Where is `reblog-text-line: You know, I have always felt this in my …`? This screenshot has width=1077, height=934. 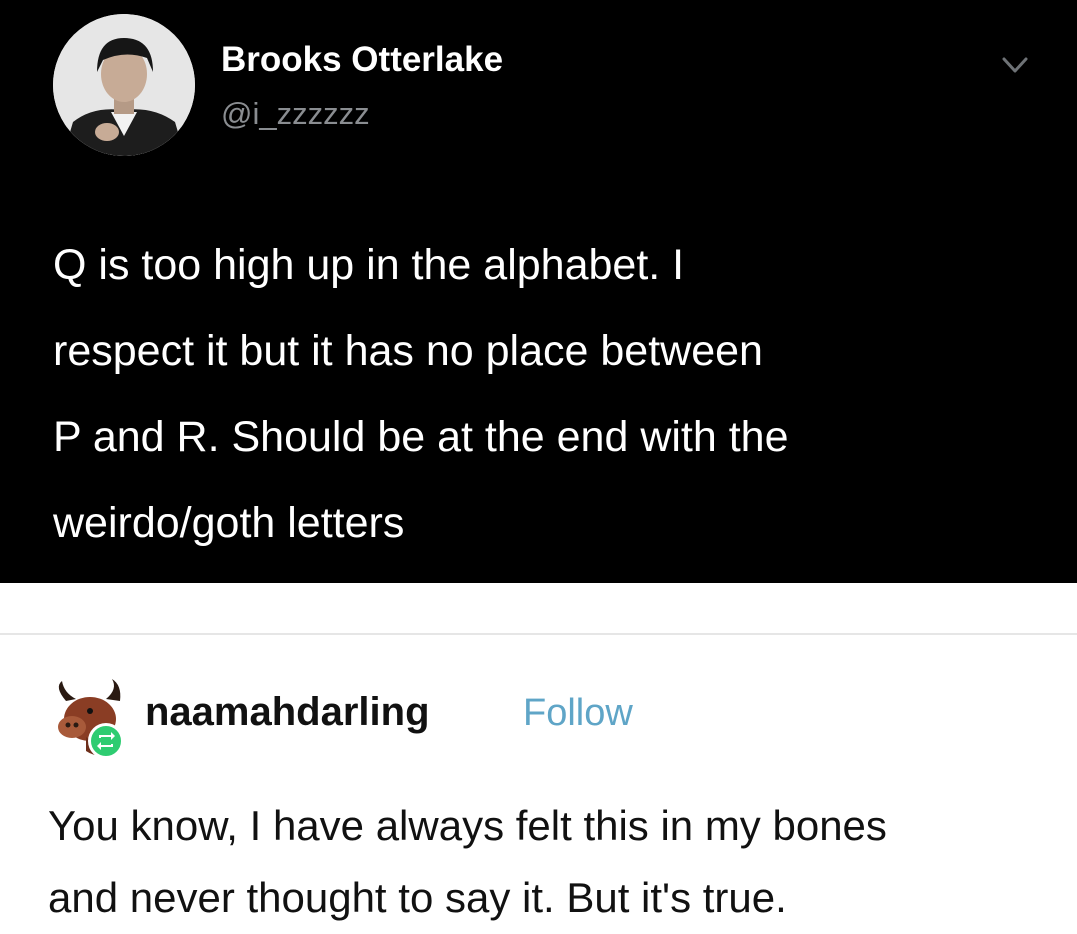 reblog-text-line: You know, I have always felt this in my … is located at coordinates (467, 825).